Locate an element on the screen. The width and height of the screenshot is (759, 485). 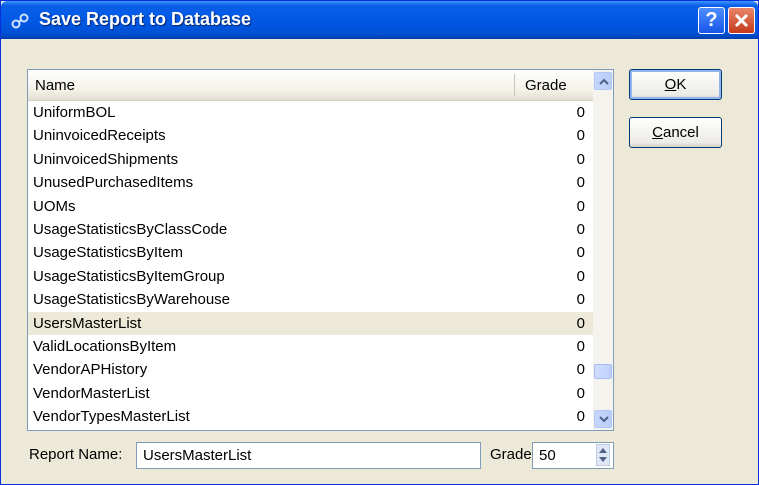
list-item: VendorAPHistory 0 is located at coordinates (310, 369).